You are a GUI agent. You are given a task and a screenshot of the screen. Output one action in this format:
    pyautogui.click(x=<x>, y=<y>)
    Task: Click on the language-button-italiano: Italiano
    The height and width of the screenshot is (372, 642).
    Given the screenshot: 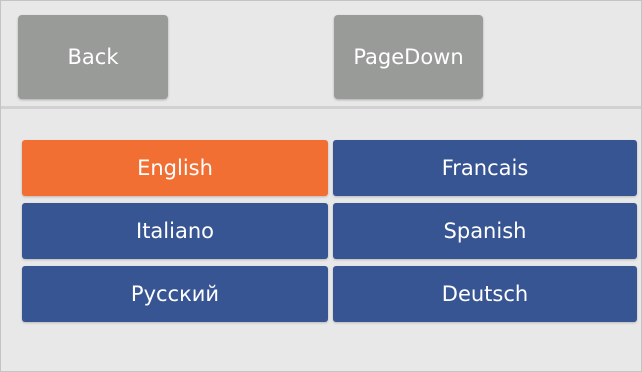 What is the action you would take?
    pyautogui.click(x=175, y=231)
    